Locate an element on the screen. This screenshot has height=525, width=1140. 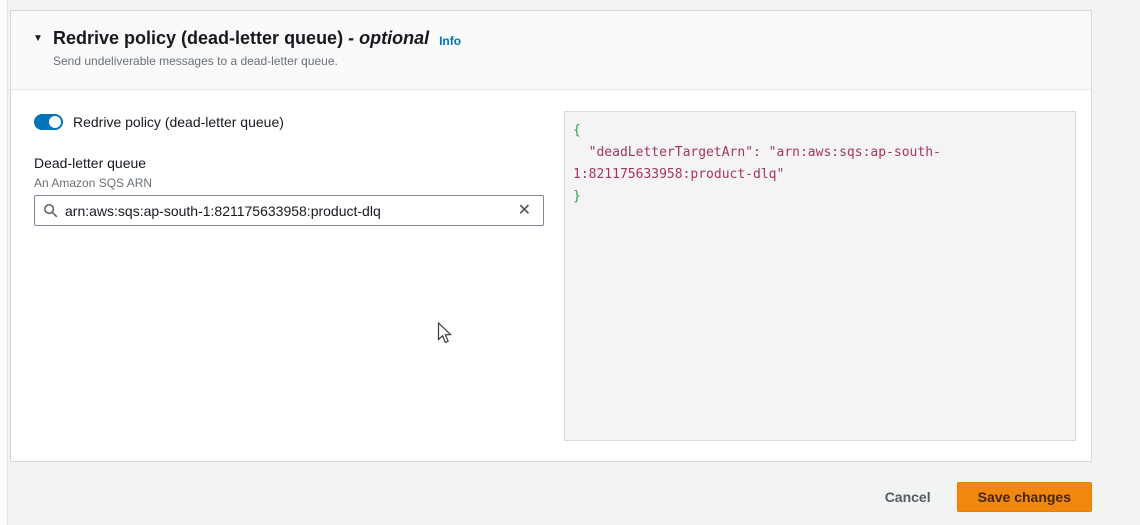
arn-search-box: ✕ is located at coordinates (289, 210).